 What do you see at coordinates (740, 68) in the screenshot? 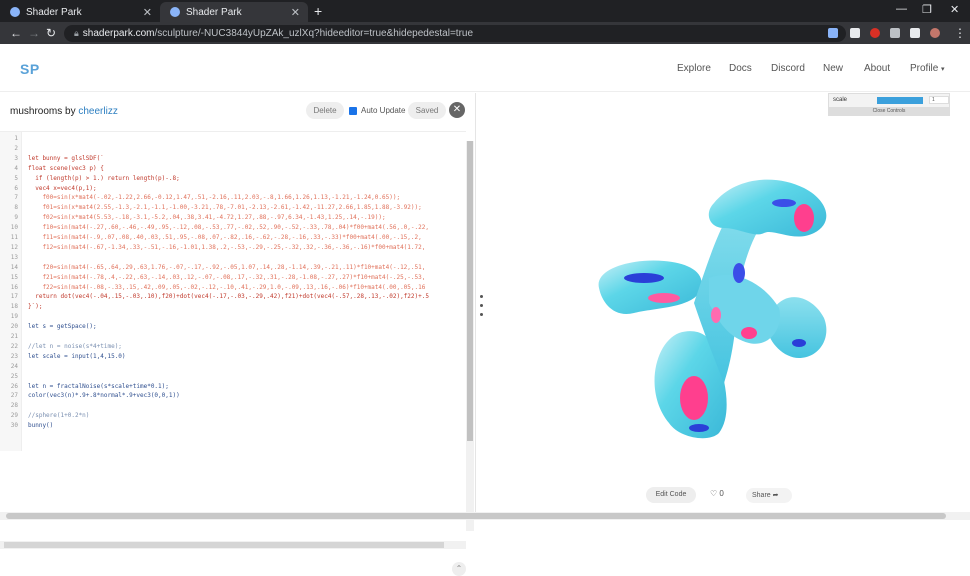
I see `nav-docs: Docs` at bounding box center [740, 68].